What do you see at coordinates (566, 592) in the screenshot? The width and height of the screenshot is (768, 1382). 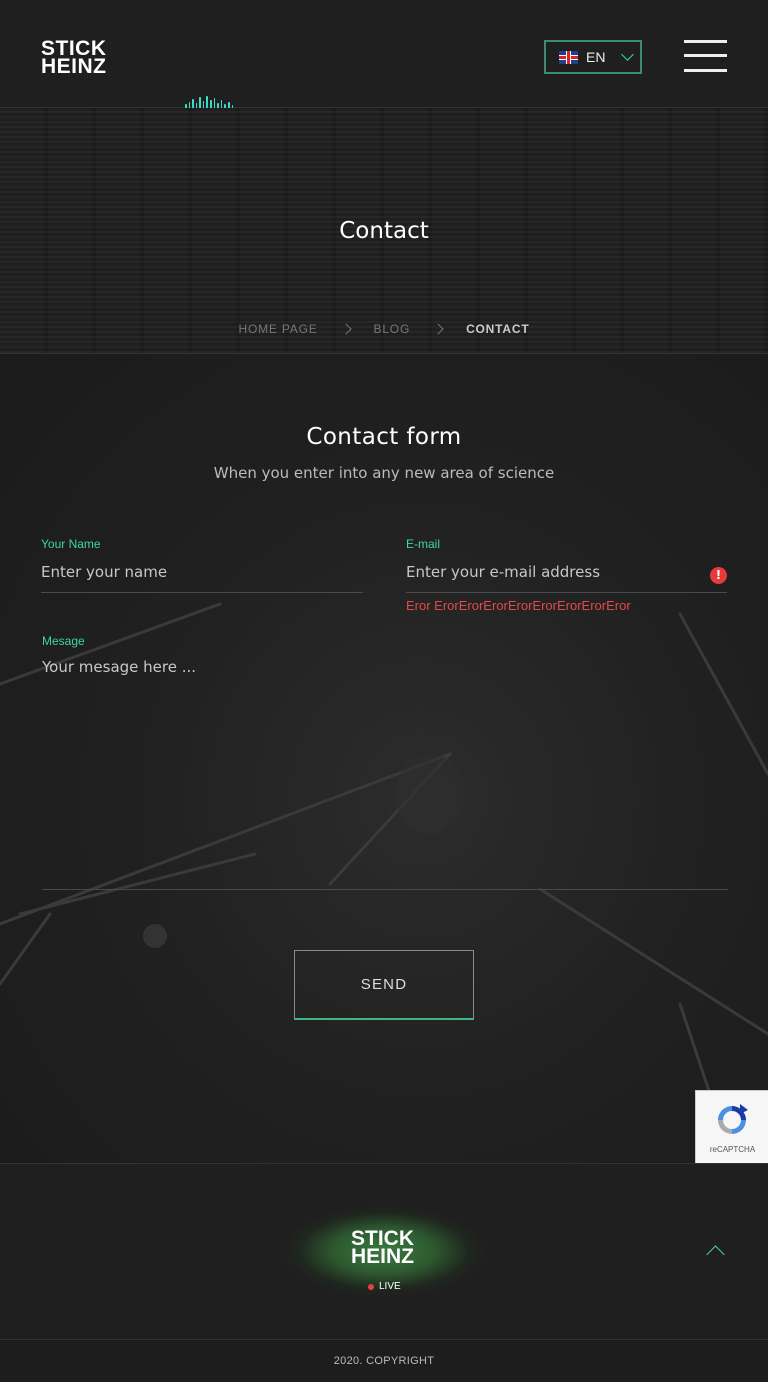 I see `email-underline` at bounding box center [566, 592].